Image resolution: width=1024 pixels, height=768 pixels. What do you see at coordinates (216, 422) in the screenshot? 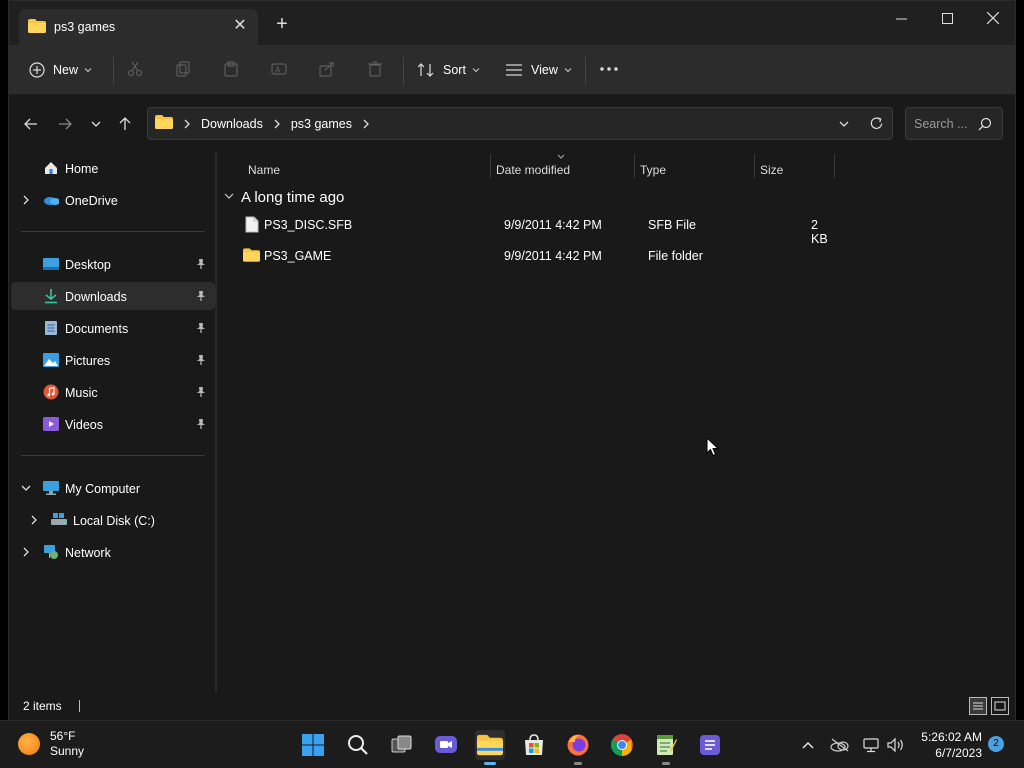
I see `pane-splitter` at bounding box center [216, 422].